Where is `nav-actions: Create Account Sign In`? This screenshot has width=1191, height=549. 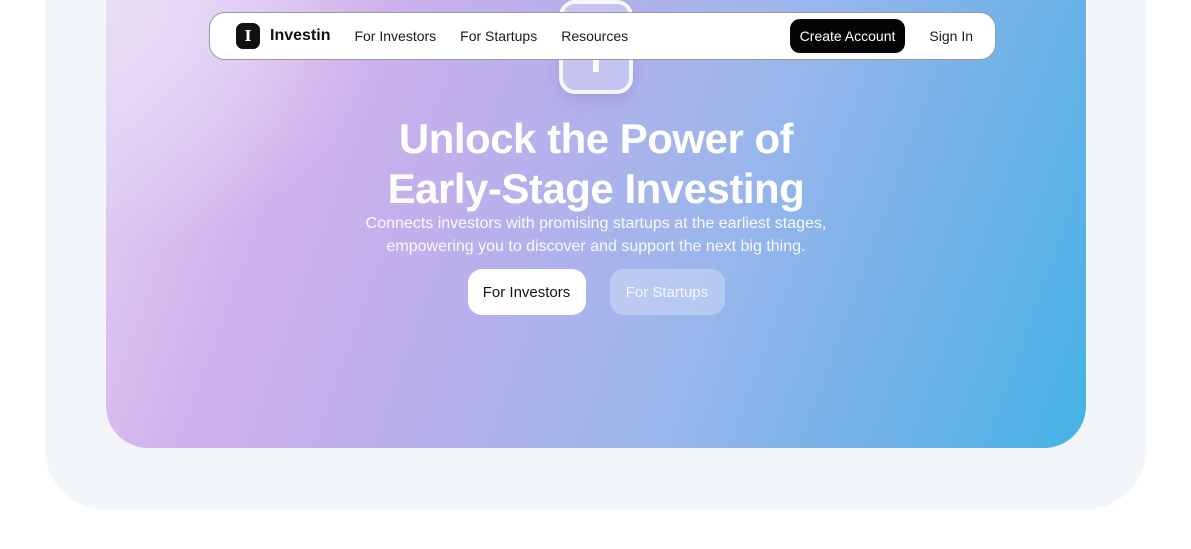 nav-actions: Create Account Sign In is located at coordinates (887, 36).